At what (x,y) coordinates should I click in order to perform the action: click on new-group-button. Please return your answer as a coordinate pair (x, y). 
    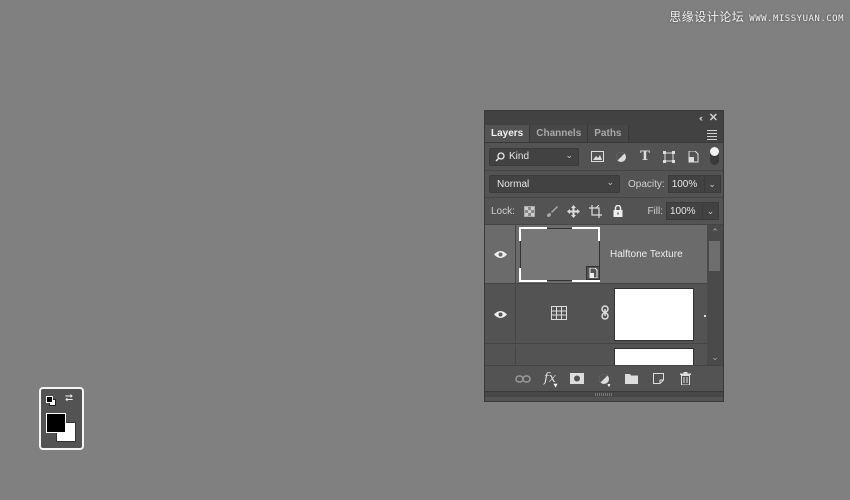
    Looking at the image, I should click on (631, 379).